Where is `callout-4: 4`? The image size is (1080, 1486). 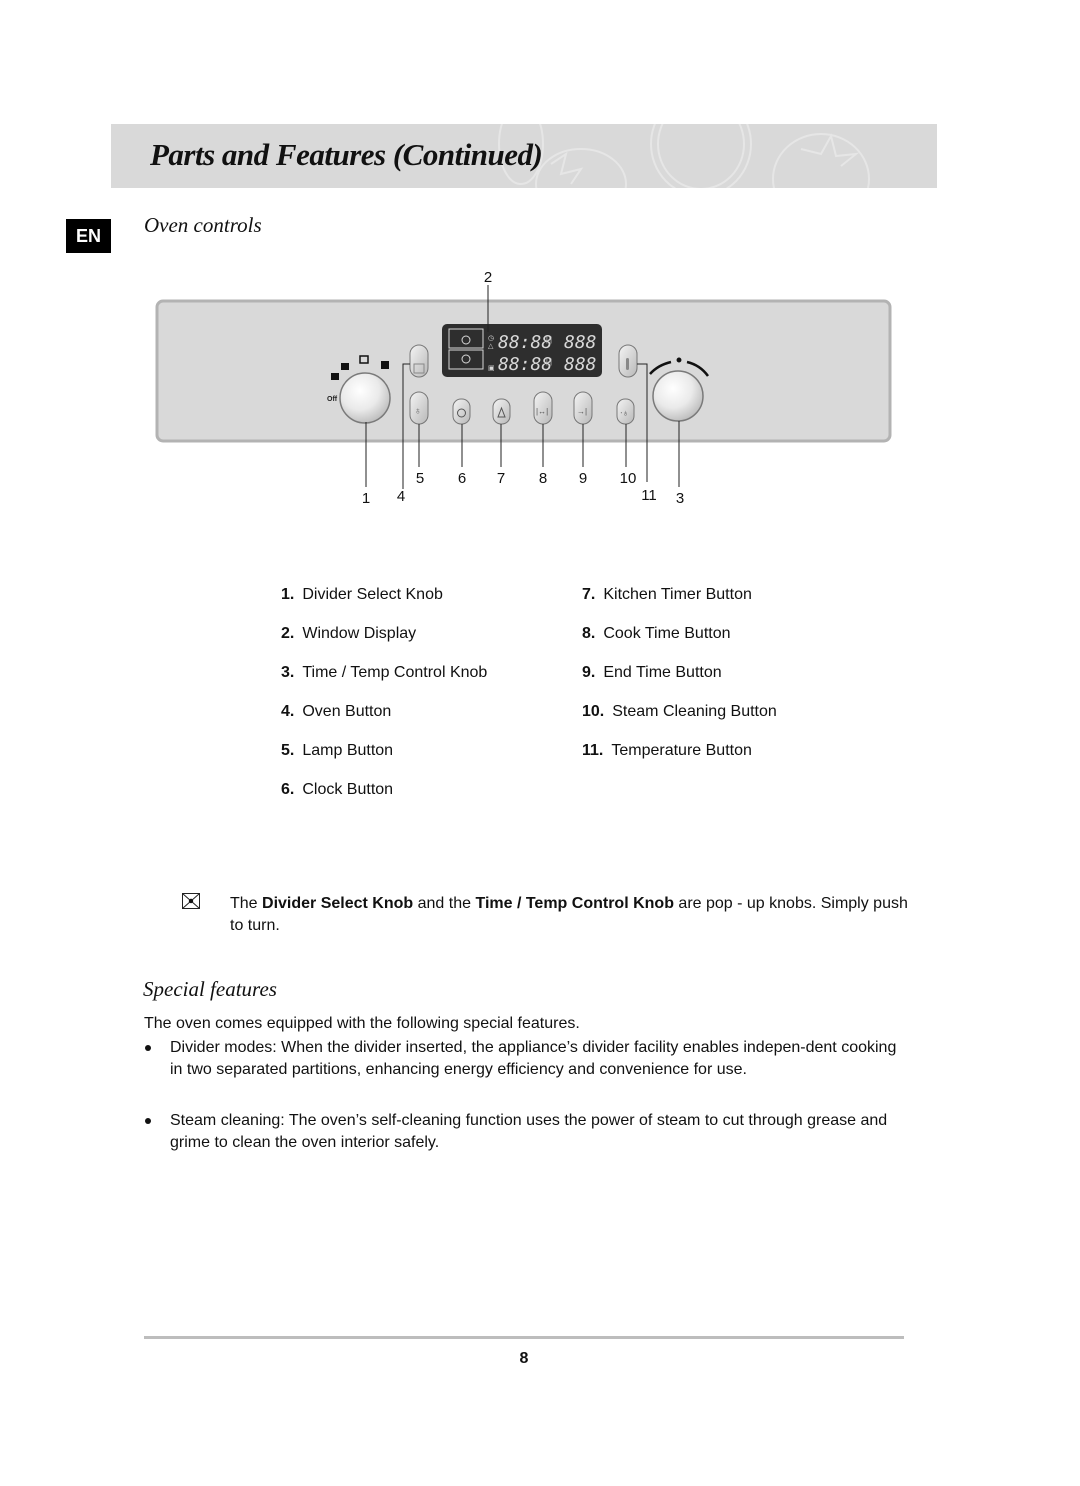
callout-4: 4 is located at coordinates (401, 496).